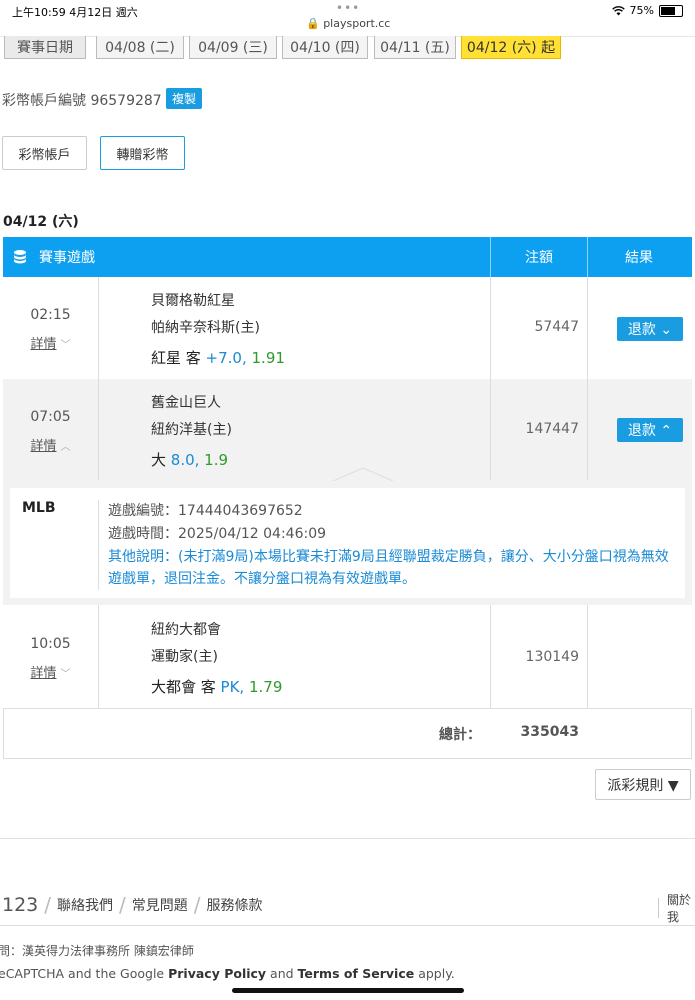 The height and width of the screenshot is (1000, 695). What do you see at coordinates (348, 8) in the screenshot?
I see `more-icon: •••` at bounding box center [348, 8].